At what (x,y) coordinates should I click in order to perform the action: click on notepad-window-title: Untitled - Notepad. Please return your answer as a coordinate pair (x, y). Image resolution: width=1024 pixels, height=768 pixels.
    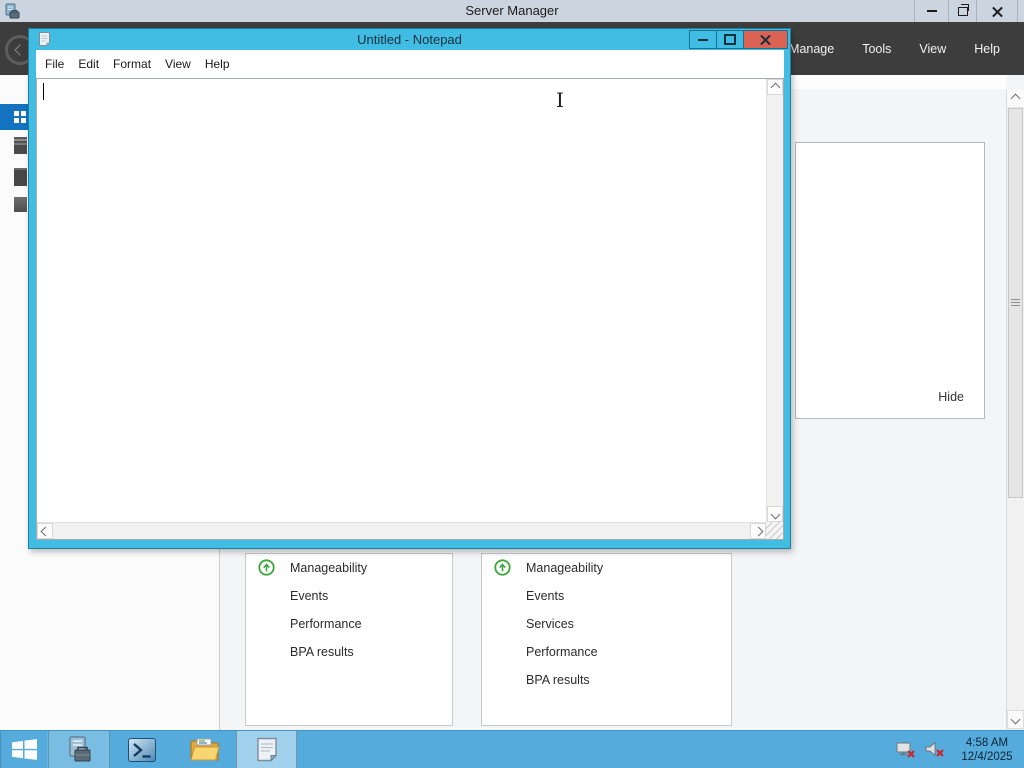
    Looking at the image, I should click on (409, 39).